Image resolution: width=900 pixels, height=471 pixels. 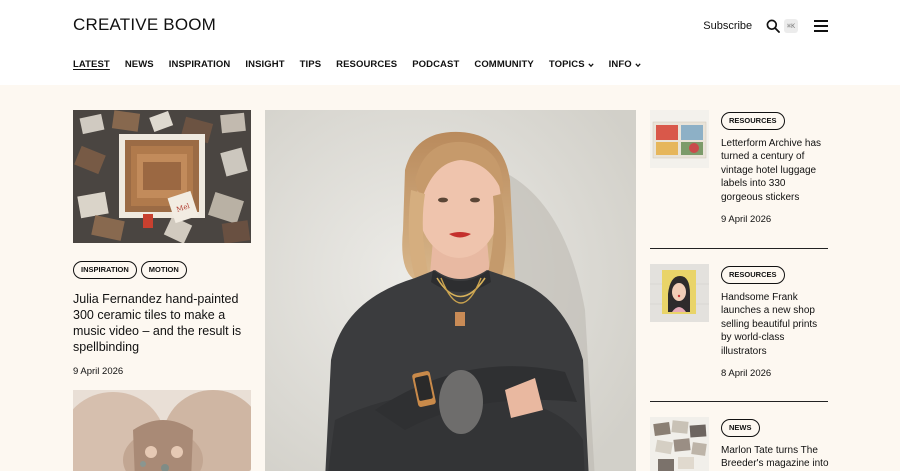 I want to click on nav-item-insight: INSIGHT, so click(x=264, y=64).